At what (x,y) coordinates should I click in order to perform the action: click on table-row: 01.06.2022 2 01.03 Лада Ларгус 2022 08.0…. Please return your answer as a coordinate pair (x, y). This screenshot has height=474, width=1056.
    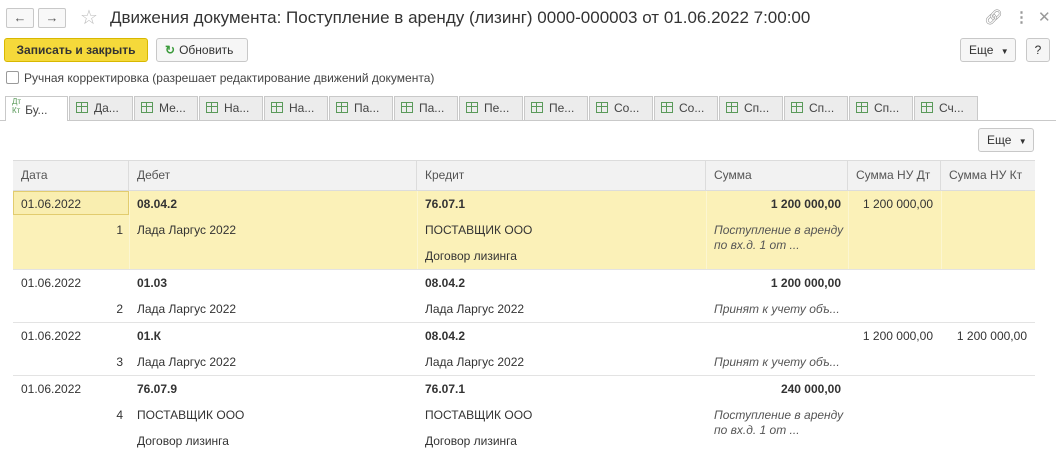
    Looking at the image, I should click on (524, 296).